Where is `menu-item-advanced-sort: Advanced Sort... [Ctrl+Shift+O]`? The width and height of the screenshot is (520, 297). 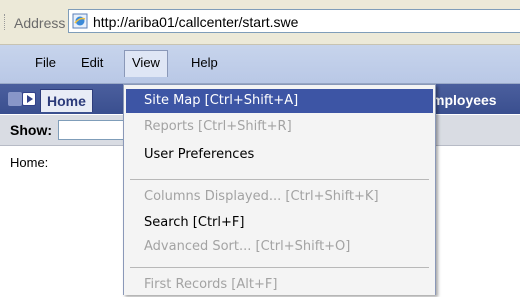
menu-item-advanced-sort: Advanced Sort... [Ctrl+Shift+O] is located at coordinates (247, 246).